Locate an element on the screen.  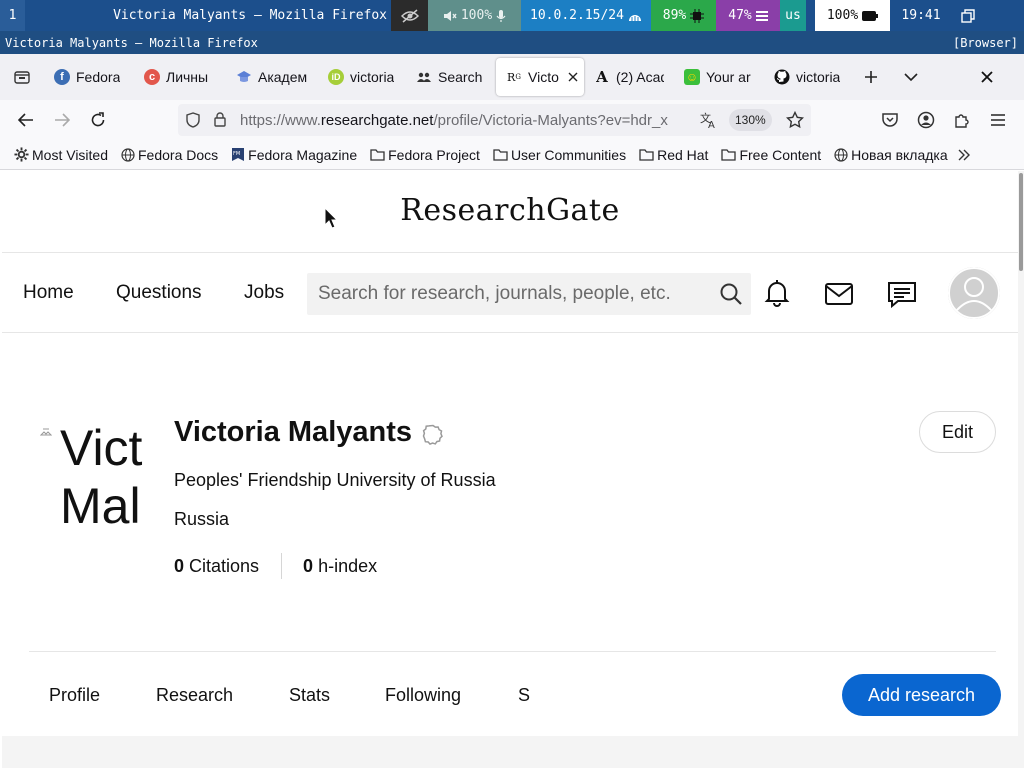
cpu-indicator: 89% is located at coordinates (683, 15).